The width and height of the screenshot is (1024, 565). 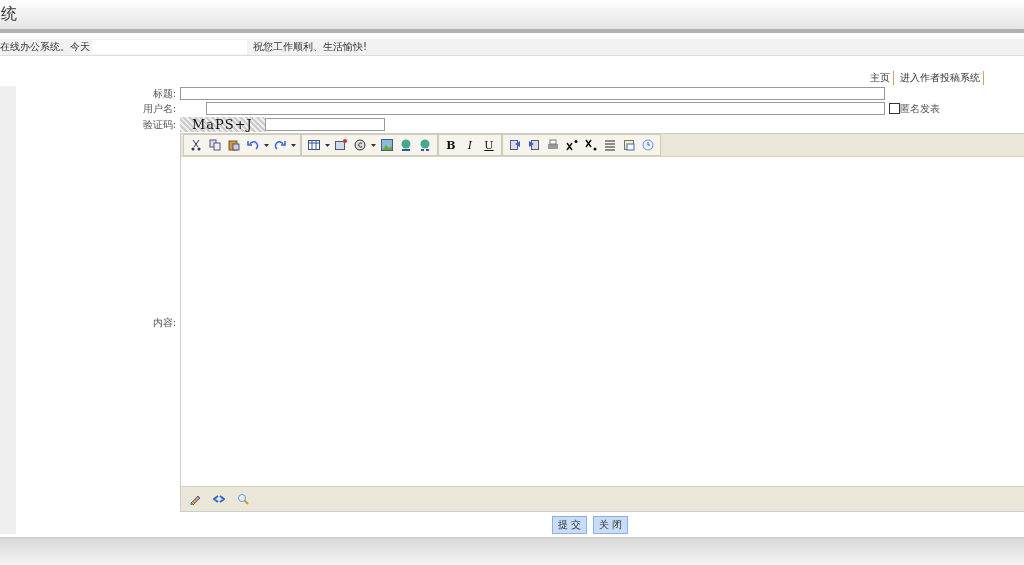 I want to click on format-button: U, so click(x=489, y=145).